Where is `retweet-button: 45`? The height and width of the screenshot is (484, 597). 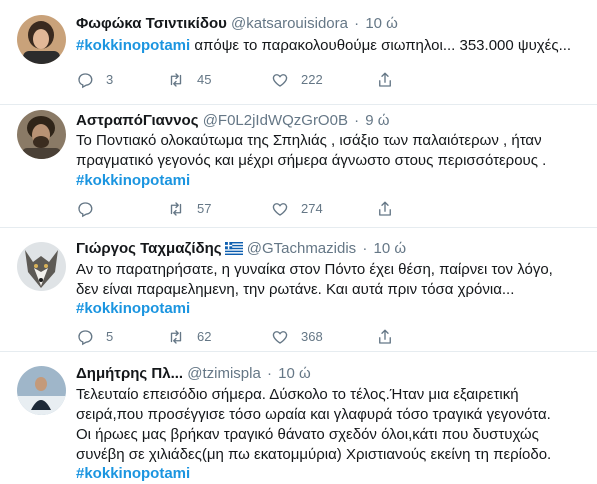
retweet-button: 45 is located at coordinates (189, 80).